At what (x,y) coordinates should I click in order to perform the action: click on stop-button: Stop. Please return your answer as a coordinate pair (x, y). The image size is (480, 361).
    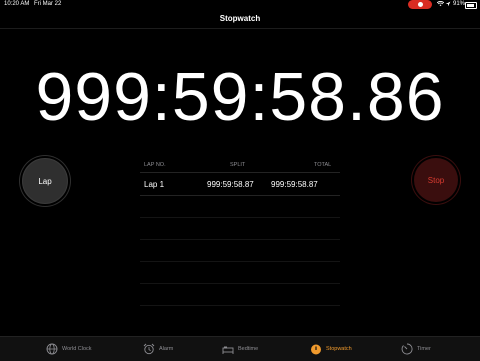
    Looking at the image, I should click on (436, 180).